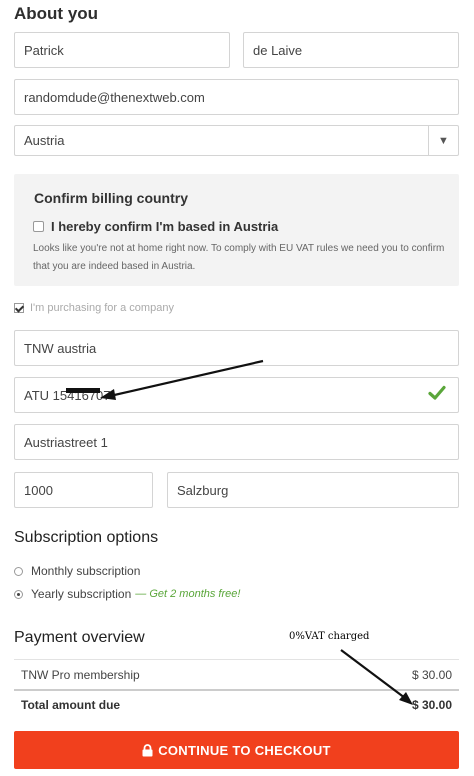  Describe the element at coordinates (19, 308) in the screenshot. I see `company-checkbox` at that location.